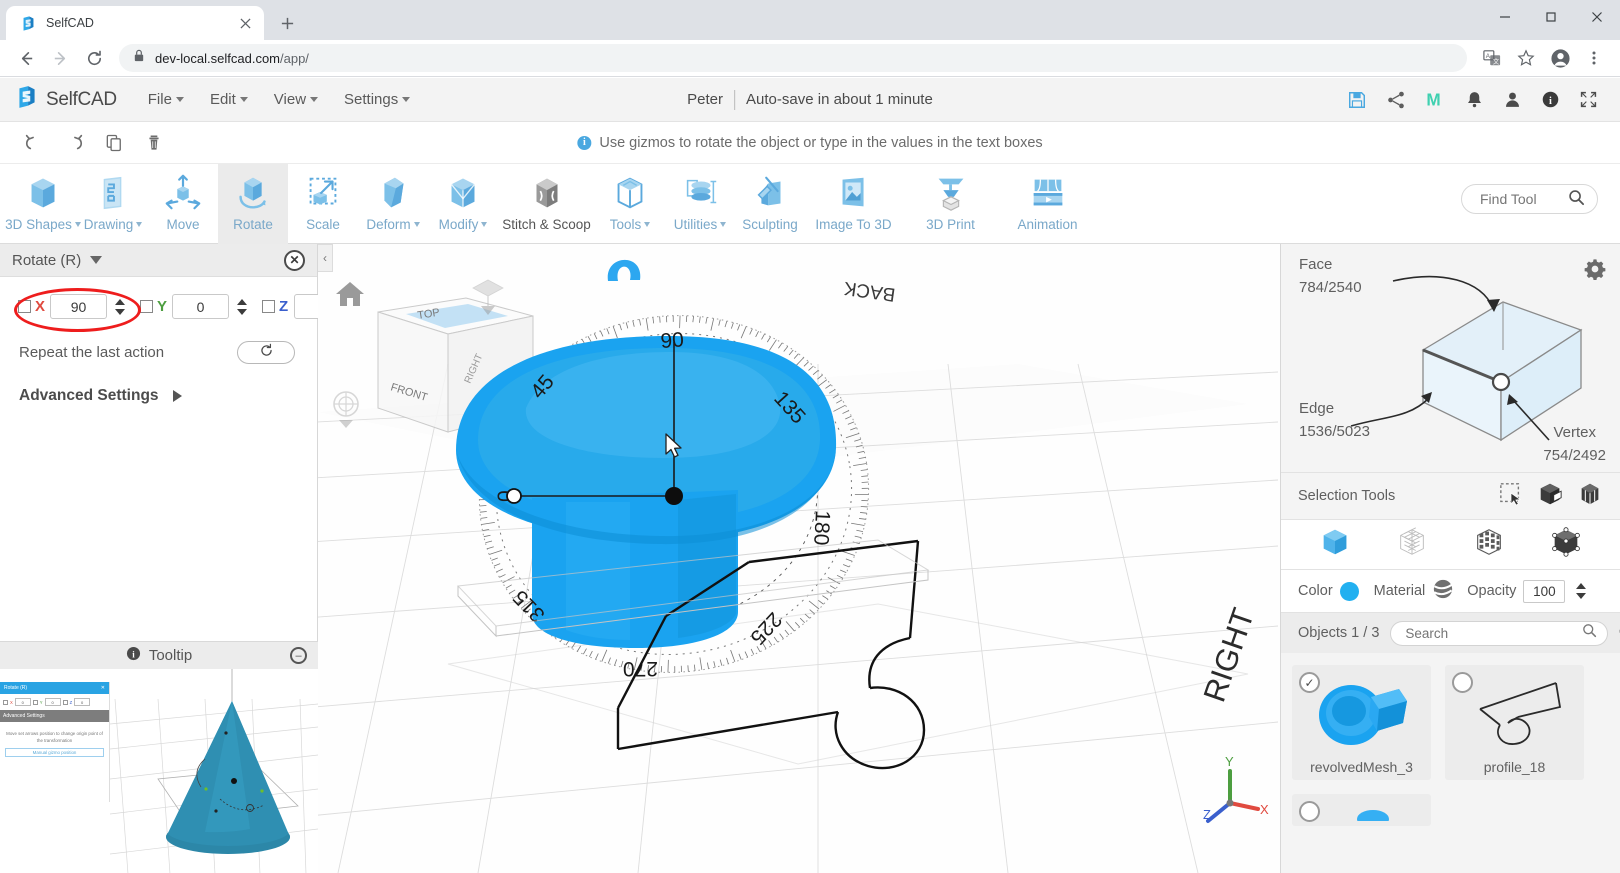  Describe the element at coordinates (1560, 58) in the screenshot. I see `account-icon` at that location.